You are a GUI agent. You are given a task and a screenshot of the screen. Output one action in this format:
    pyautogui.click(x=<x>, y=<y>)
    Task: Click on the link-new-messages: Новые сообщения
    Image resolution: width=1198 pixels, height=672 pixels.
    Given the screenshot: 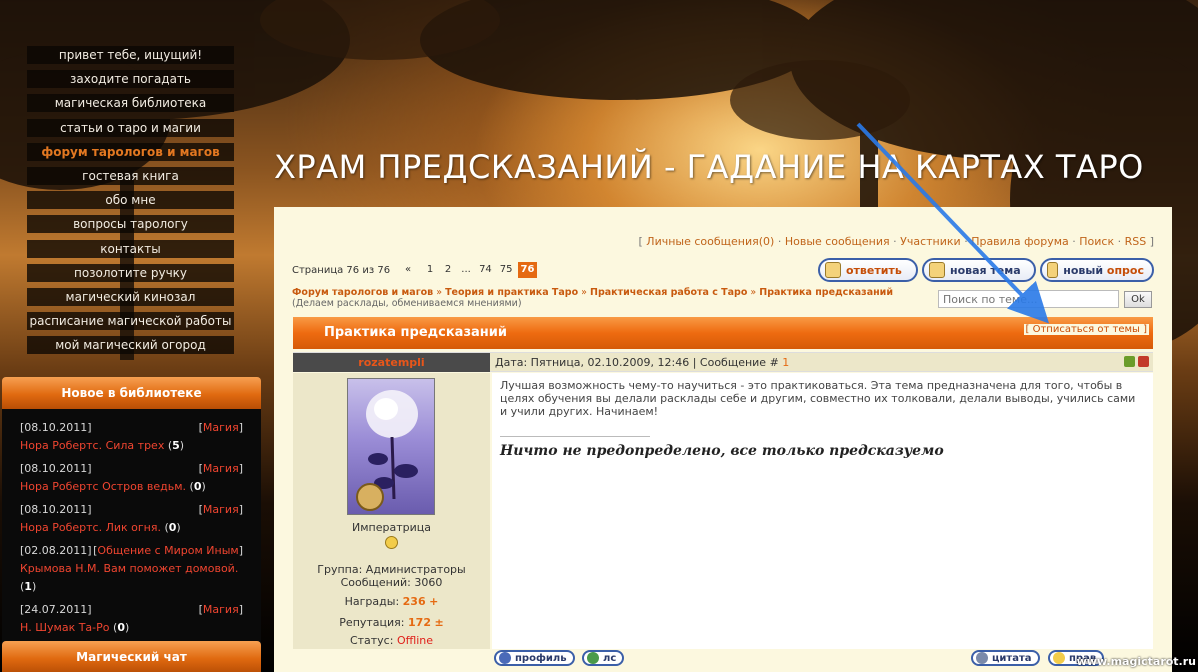 What is the action you would take?
    pyautogui.click(x=837, y=241)
    